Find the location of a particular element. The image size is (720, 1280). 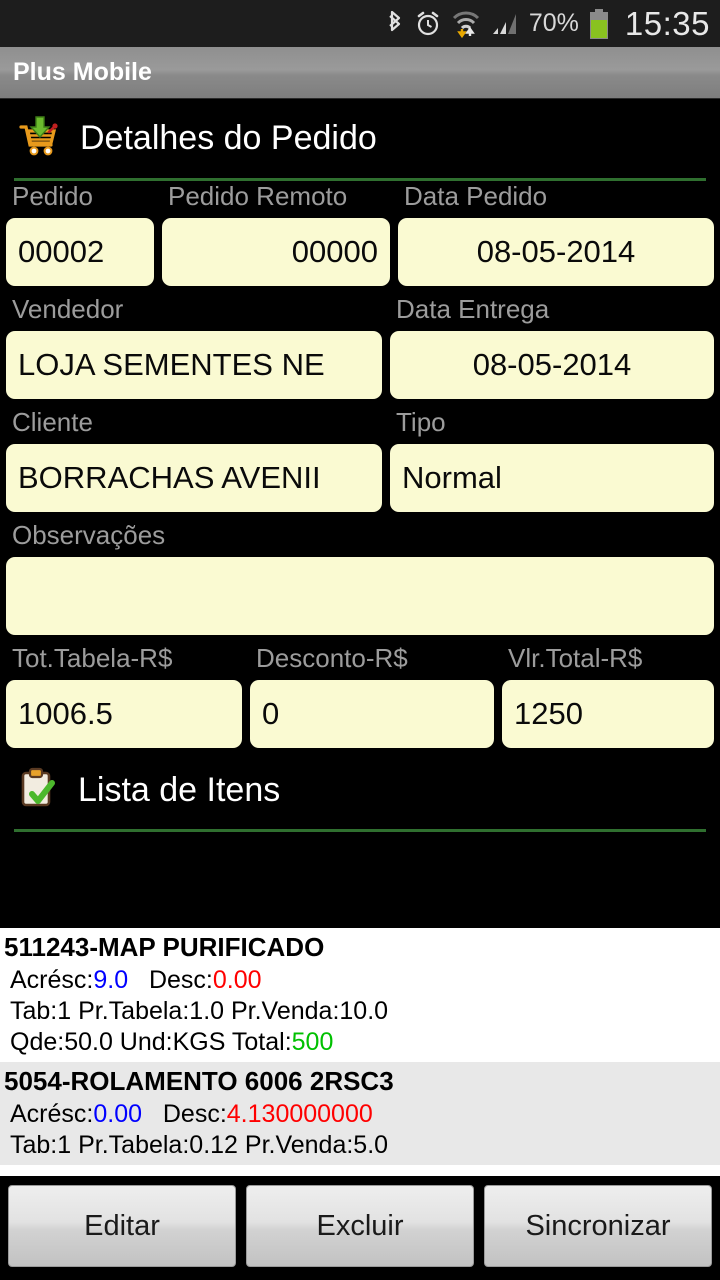

item-acresc-desc-line: Acrésc:9.0 Desc:0.00 is located at coordinates (360, 980).